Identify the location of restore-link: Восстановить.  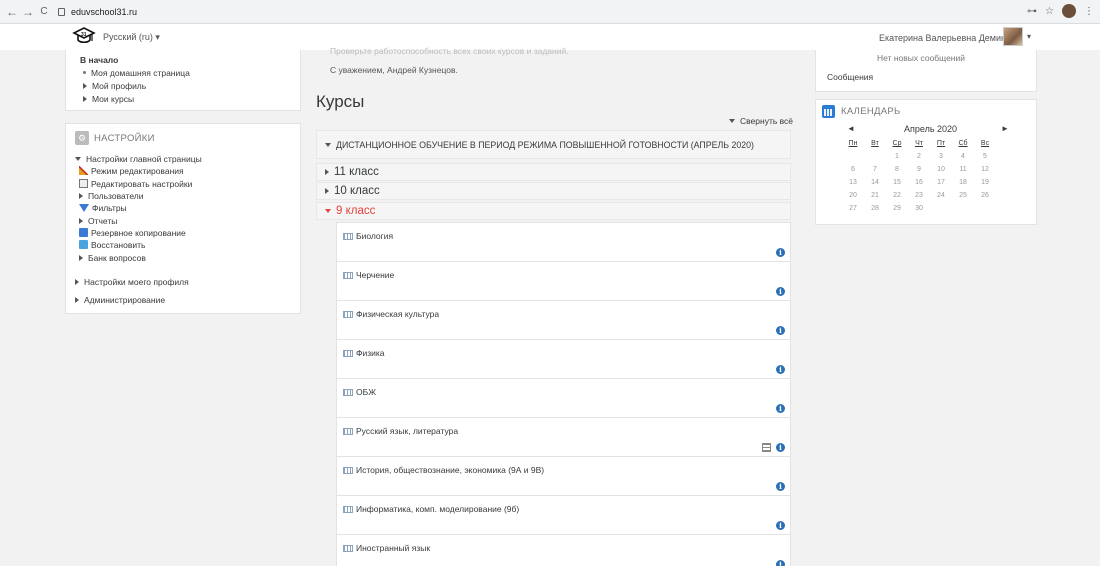
(112, 245).